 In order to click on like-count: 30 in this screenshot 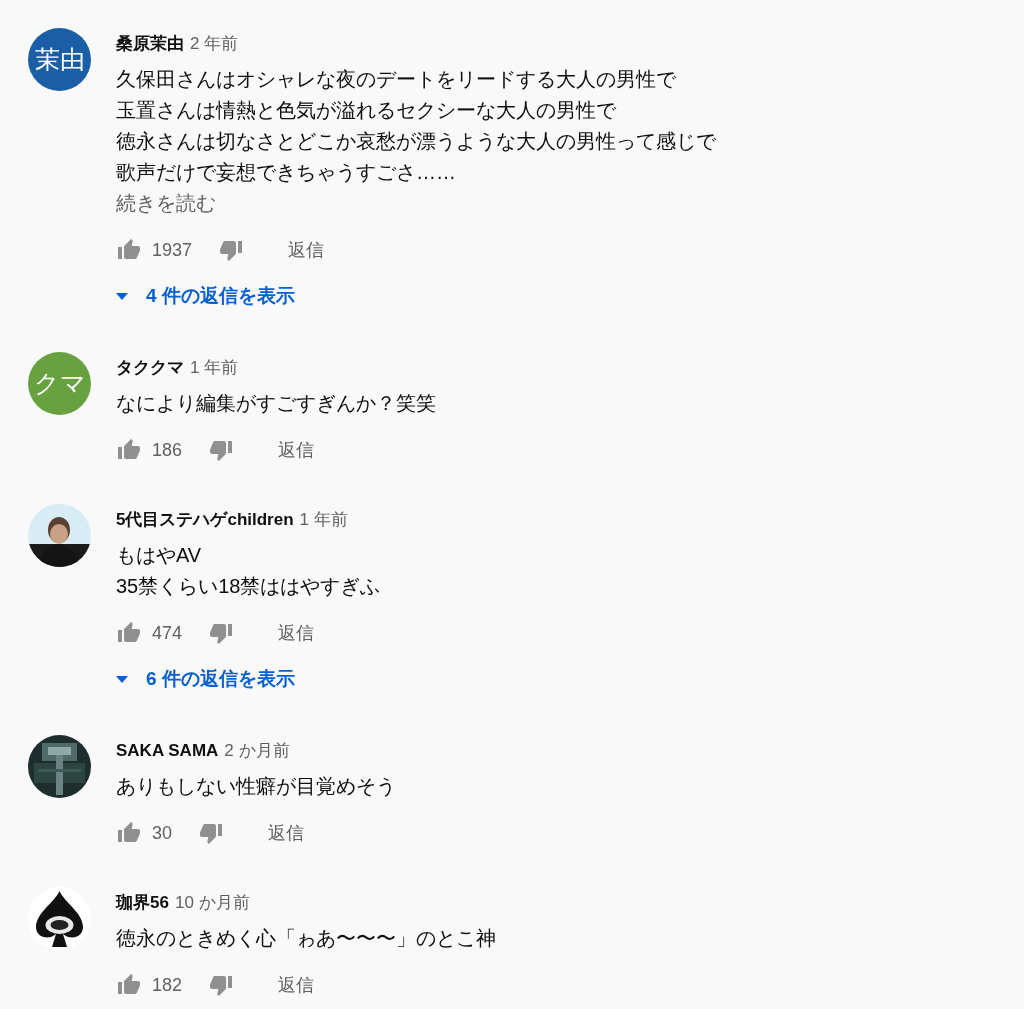, I will do `click(162, 833)`.